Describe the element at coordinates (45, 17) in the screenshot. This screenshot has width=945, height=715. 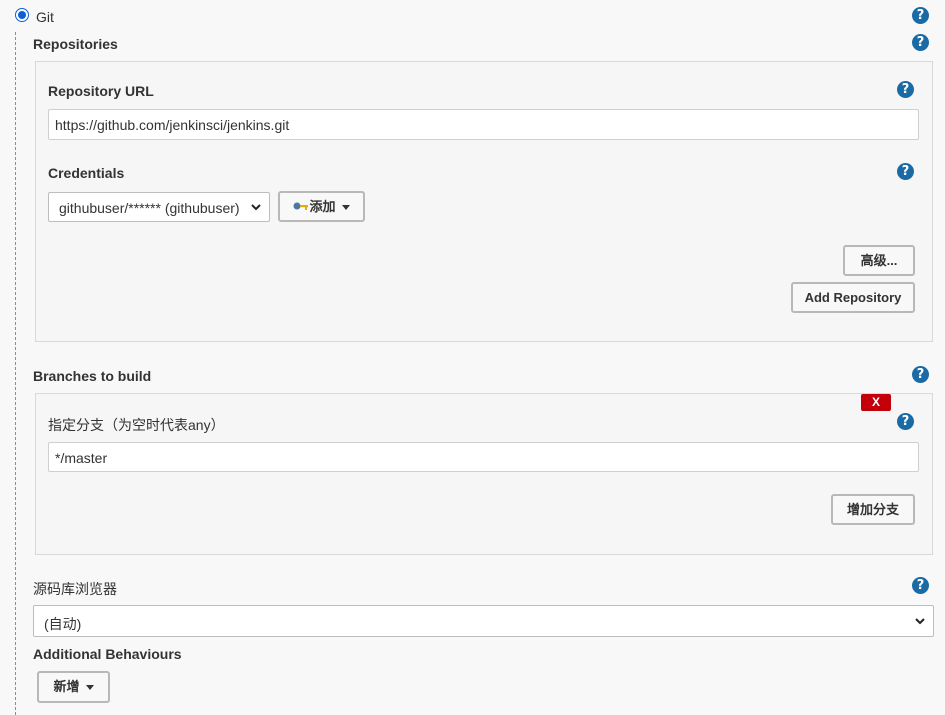
I see `git-label: Git` at that location.